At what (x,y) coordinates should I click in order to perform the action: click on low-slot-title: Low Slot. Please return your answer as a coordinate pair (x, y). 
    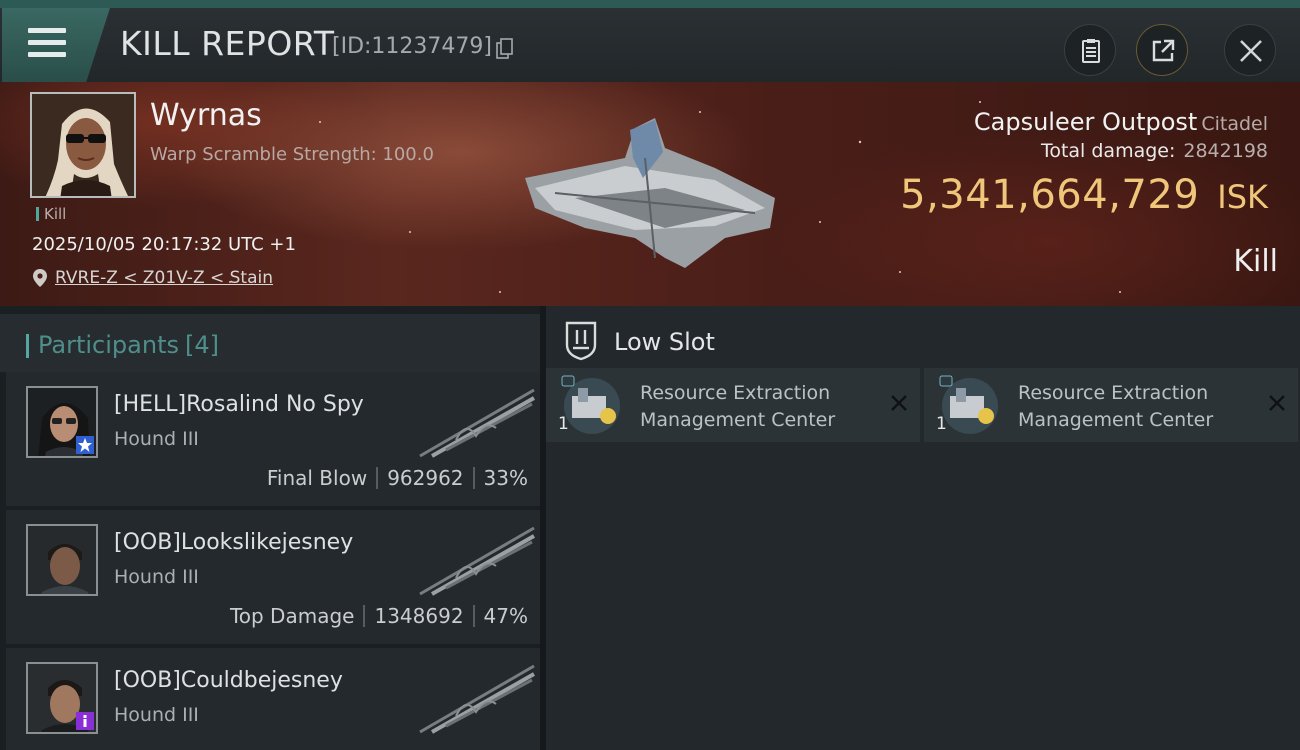
    Looking at the image, I should click on (664, 342).